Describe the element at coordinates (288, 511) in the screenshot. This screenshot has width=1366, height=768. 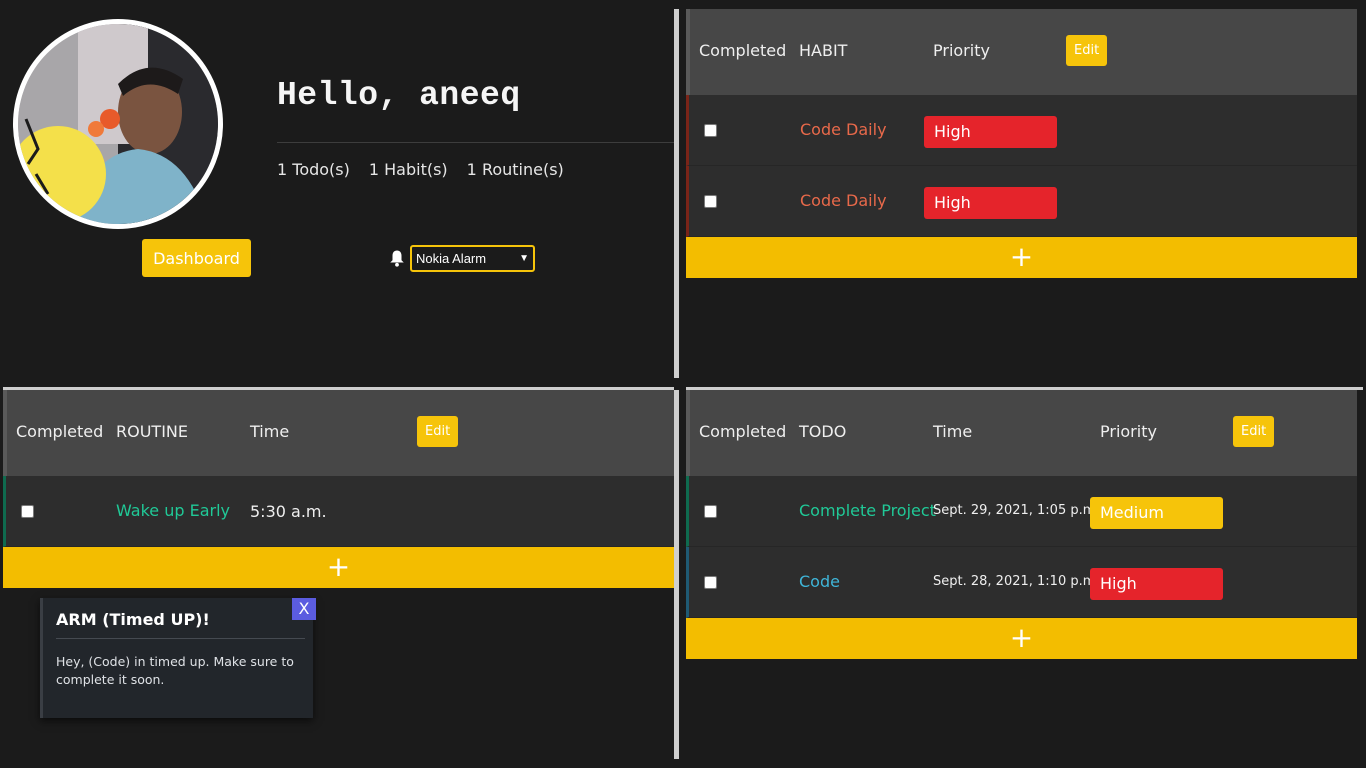
I see `routine-time: 5:30 a.m.` at that location.